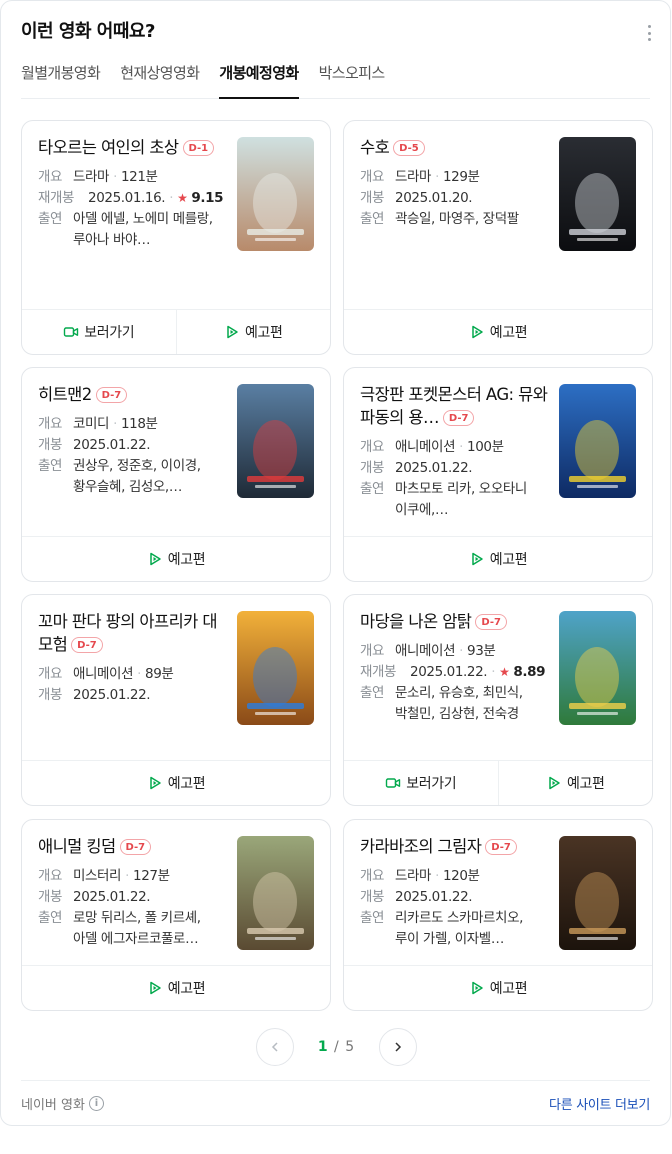 The width and height of the screenshot is (672, 1154). What do you see at coordinates (160, 79) in the screenshot?
I see `tab-now-showing: 현재상영영화` at bounding box center [160, 79].